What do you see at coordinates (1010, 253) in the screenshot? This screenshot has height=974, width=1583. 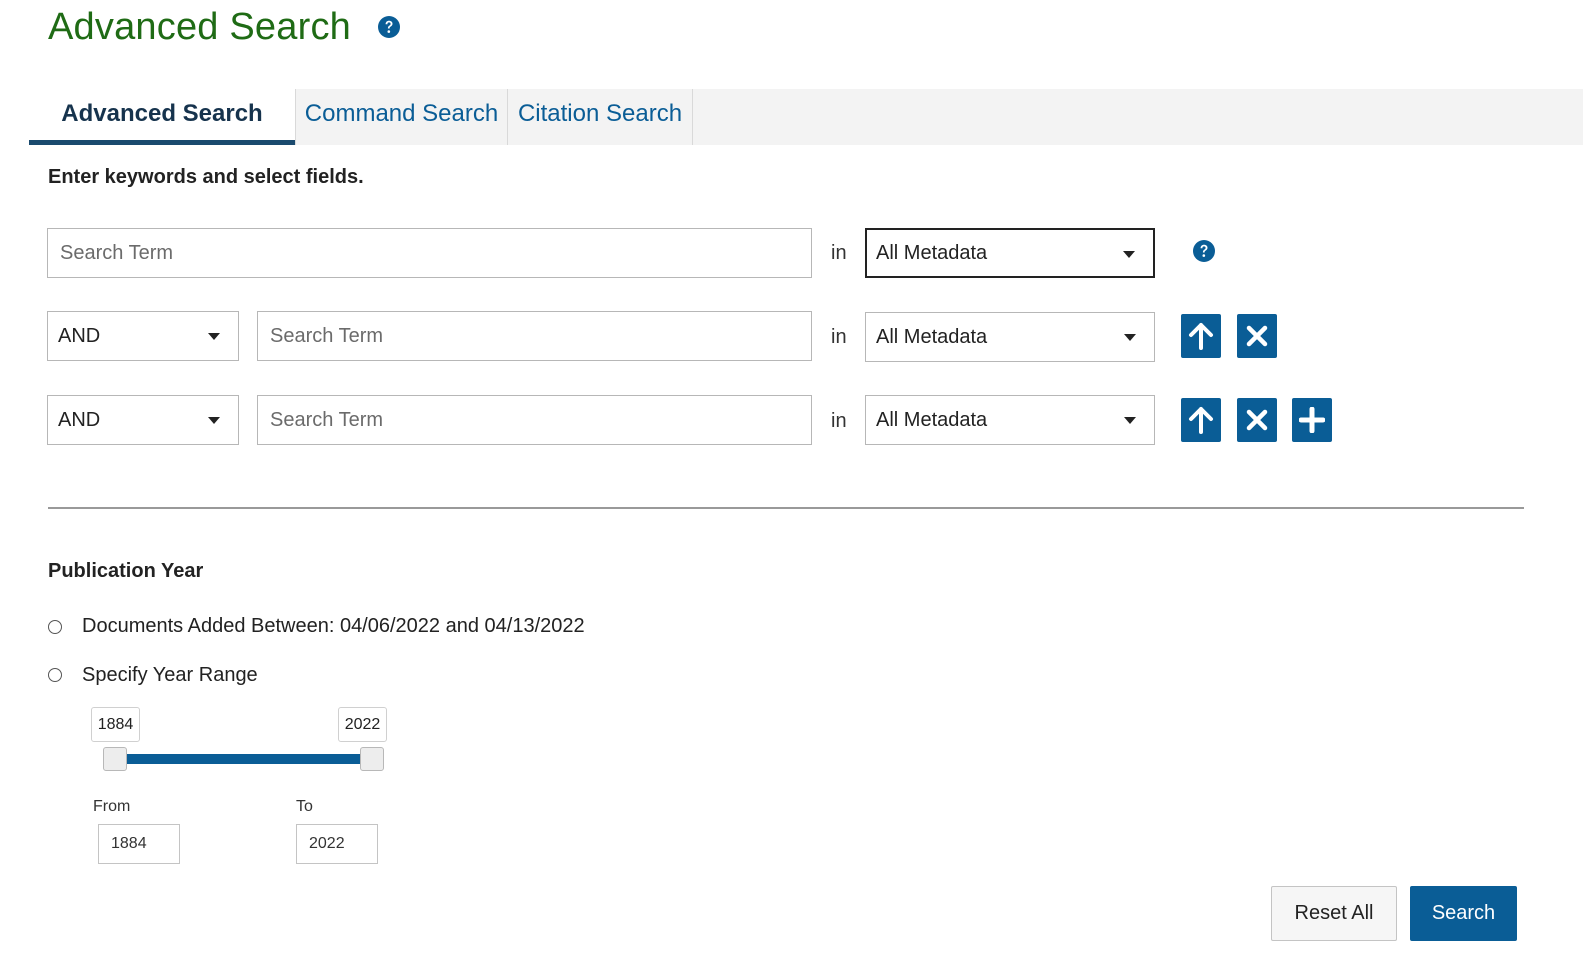 I see `field-select-1: All Metadata` at bounding box center [1010, 253].